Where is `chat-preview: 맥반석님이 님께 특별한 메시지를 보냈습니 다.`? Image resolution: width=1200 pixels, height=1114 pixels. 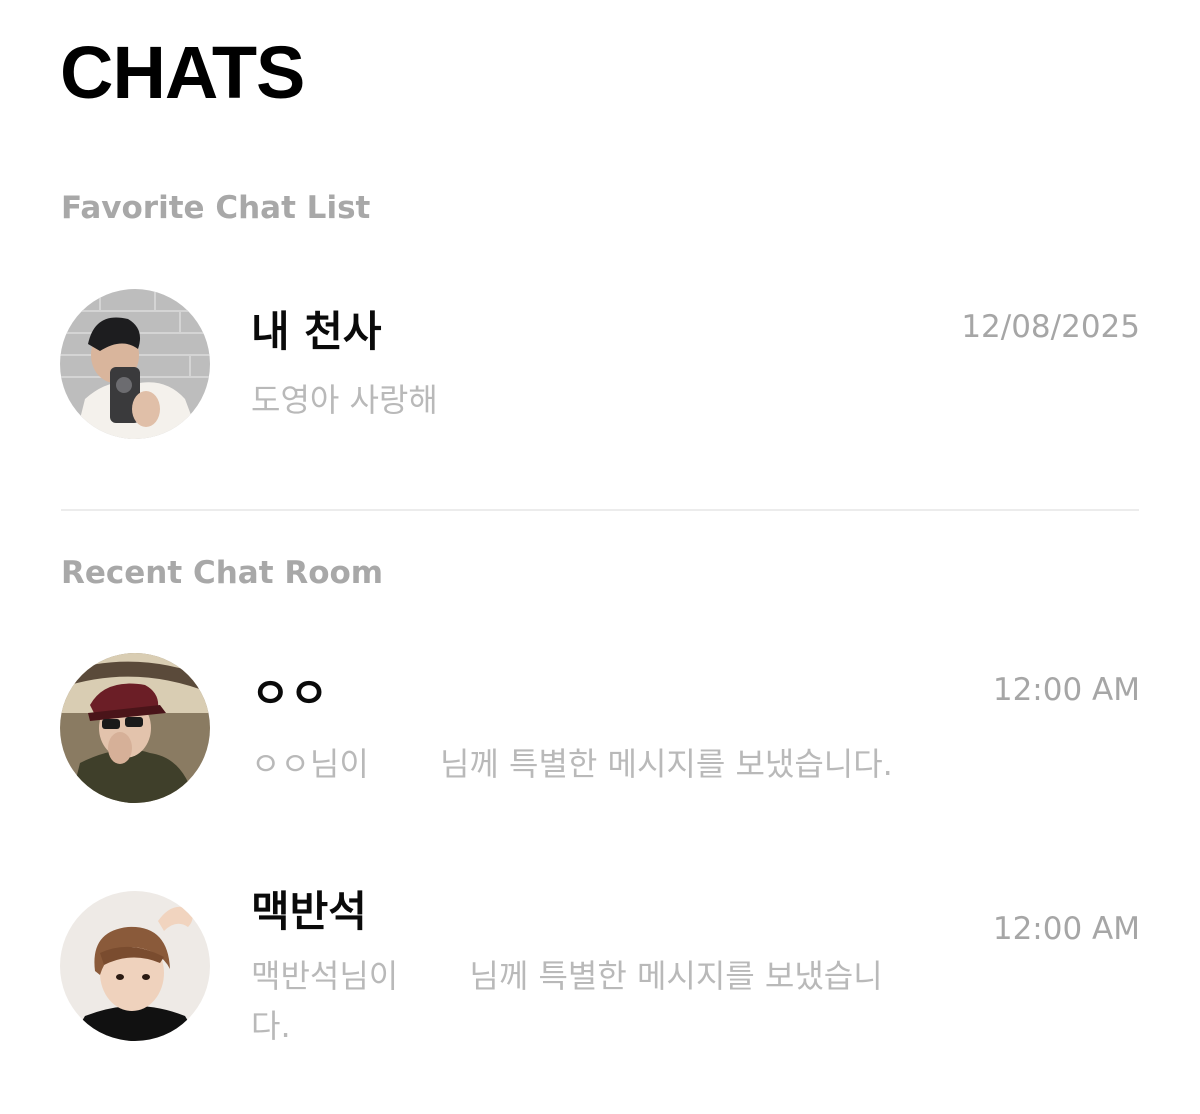
chat-preview: 맥반석님이 님께 특별한 메시지를 보냈습니 다. is located at coordinates (567, 1001).